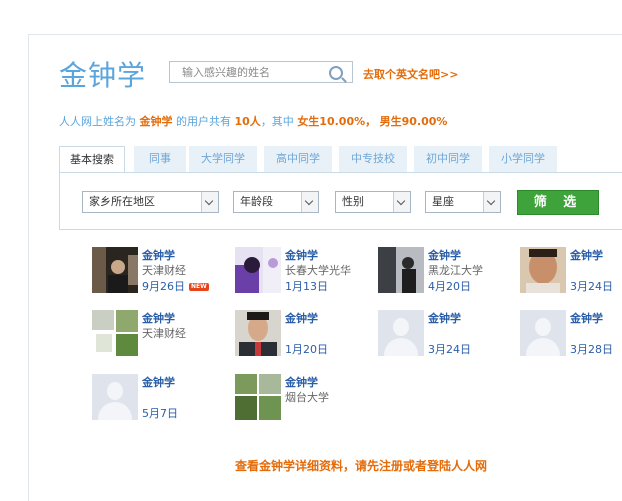 The width and height of the screenshot is (622, 501). What do you see at coordinates (97, 121) in the screenshot?
I see `stats-prefix: 人人网上姓名为` at bounding box center [97, 121].